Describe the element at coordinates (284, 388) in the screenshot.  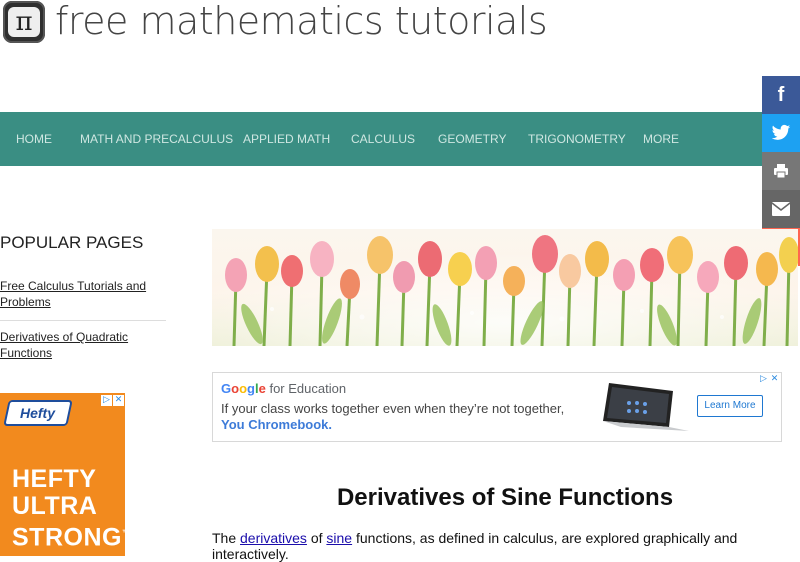
I see `ad-brand: Google for Education` at that location.